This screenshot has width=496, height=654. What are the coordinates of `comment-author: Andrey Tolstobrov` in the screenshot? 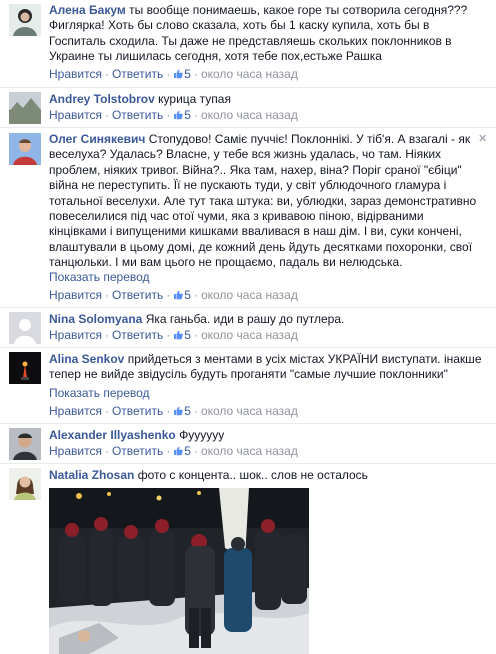 It's located at (102, 99).